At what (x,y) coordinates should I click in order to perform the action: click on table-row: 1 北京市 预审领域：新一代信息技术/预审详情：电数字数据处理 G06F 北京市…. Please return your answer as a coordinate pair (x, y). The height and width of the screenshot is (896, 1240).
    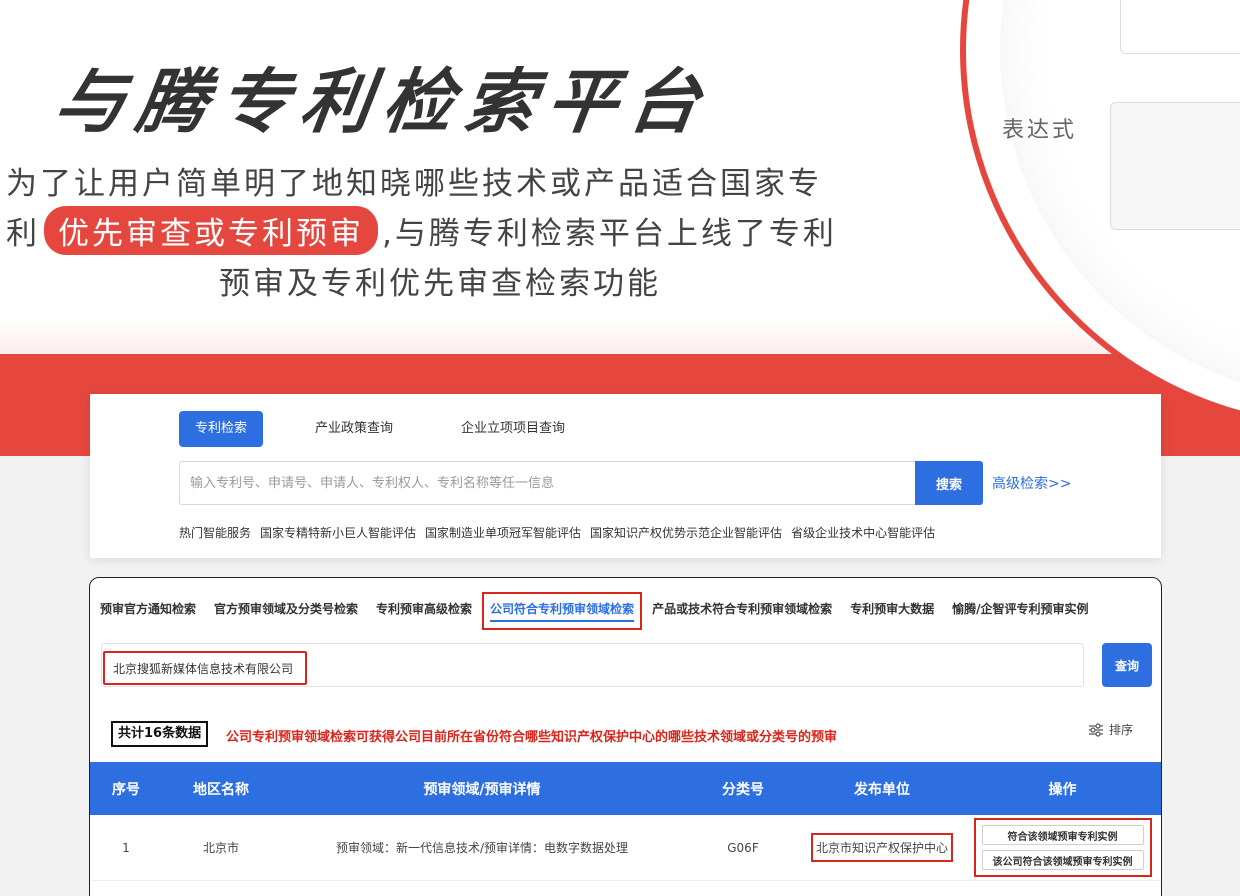
    Looking at the image, I should click on (625, 848).